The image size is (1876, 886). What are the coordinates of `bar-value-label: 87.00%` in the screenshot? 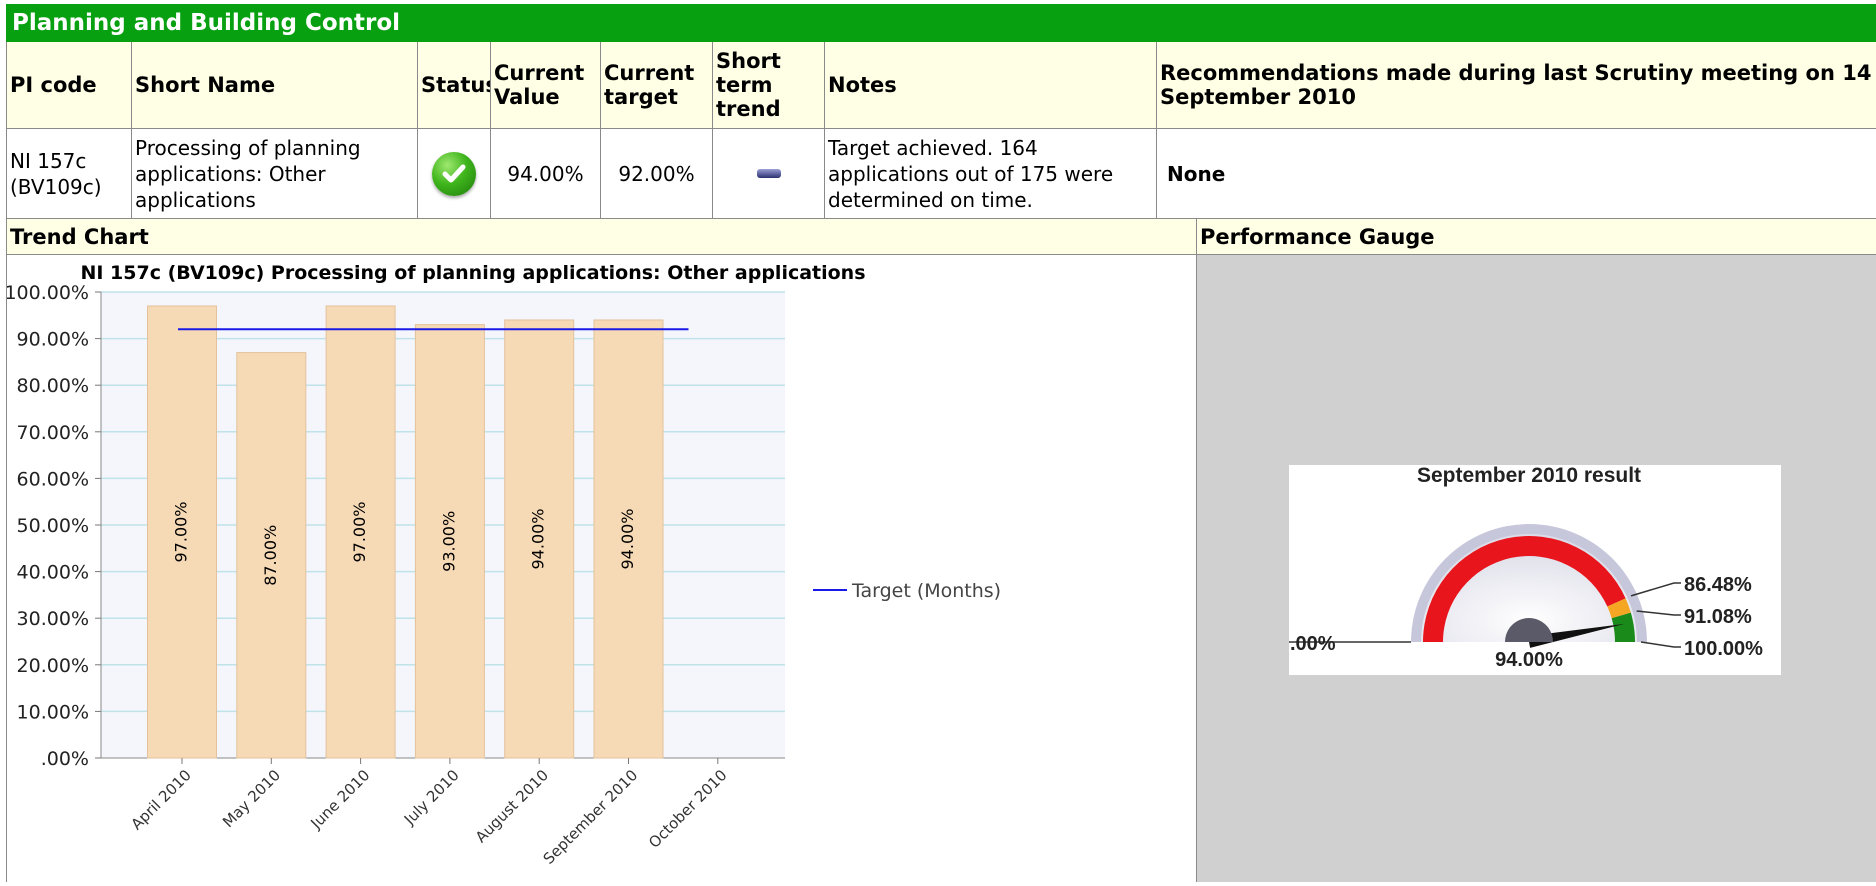 It's located at (270, 555).